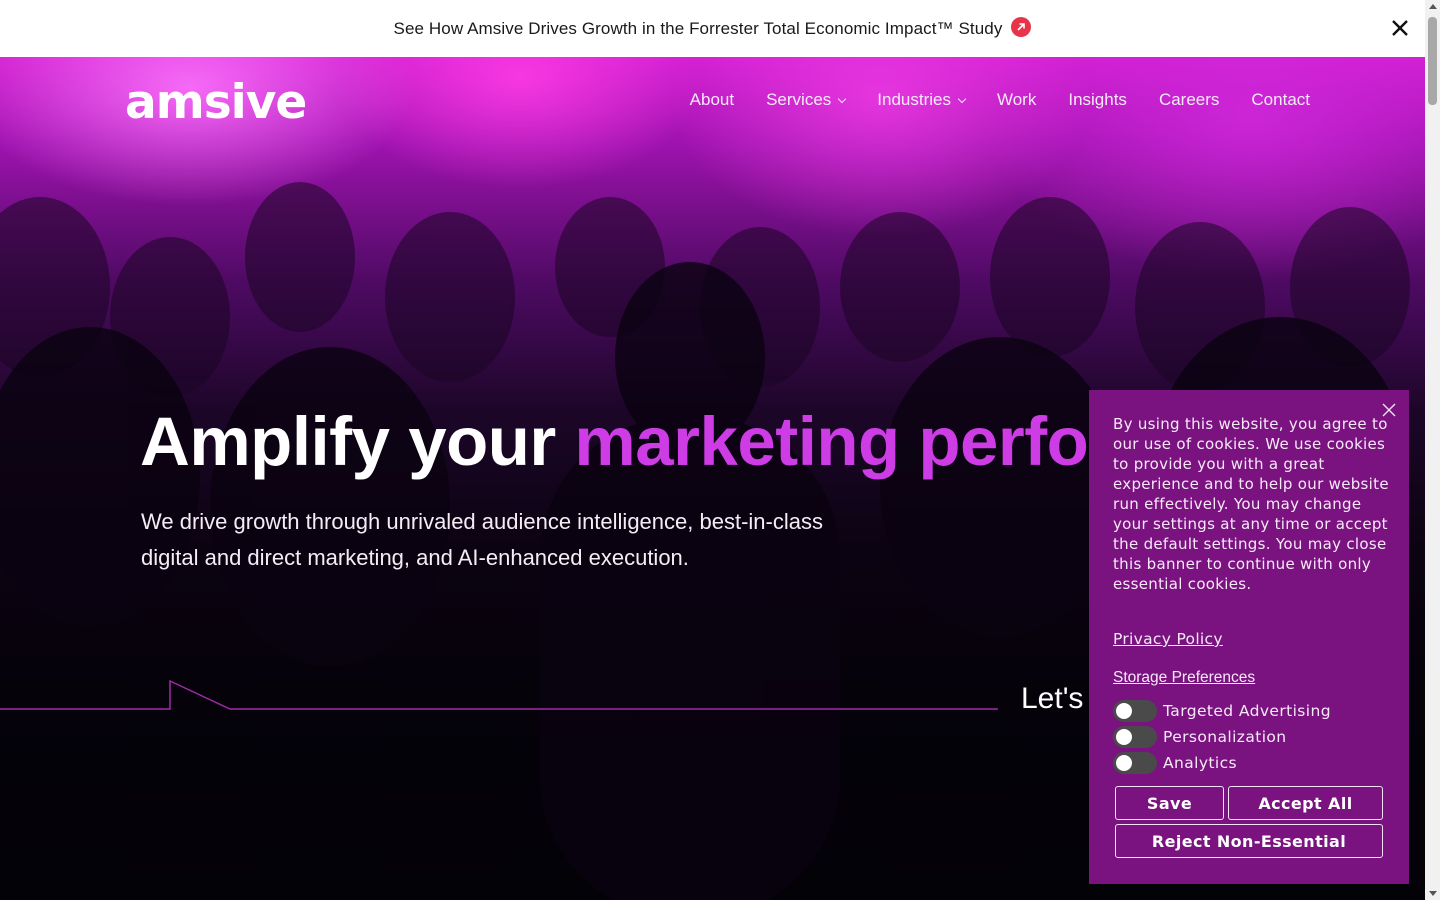 The height and width of the screenshot is (900, 1440). Describe the element at coordinates (1432, 61) in the screenshot. I see `scrollbar-thumb` at that location.